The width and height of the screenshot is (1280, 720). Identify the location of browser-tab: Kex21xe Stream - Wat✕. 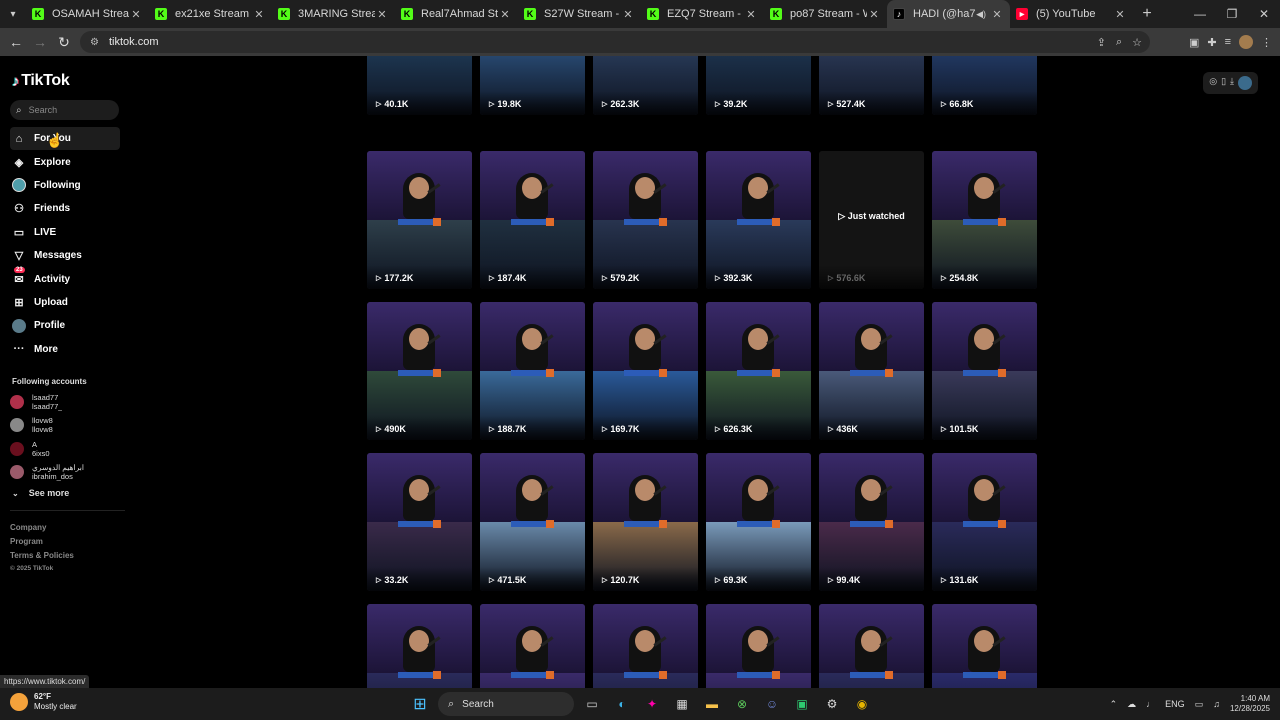
(210, 14).